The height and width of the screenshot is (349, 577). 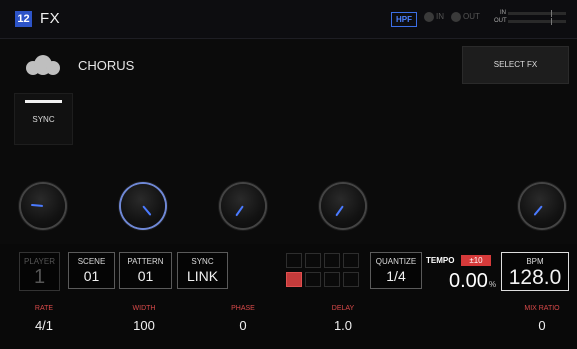 I want to click on param-value-width: 100, so click(x=144, y=325).